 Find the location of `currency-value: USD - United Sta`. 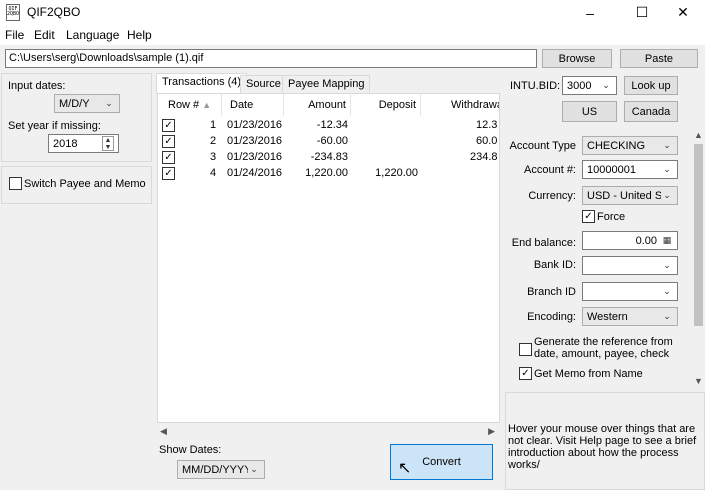

currency-value: USD - United Sta is located at coordinates (624, 195).